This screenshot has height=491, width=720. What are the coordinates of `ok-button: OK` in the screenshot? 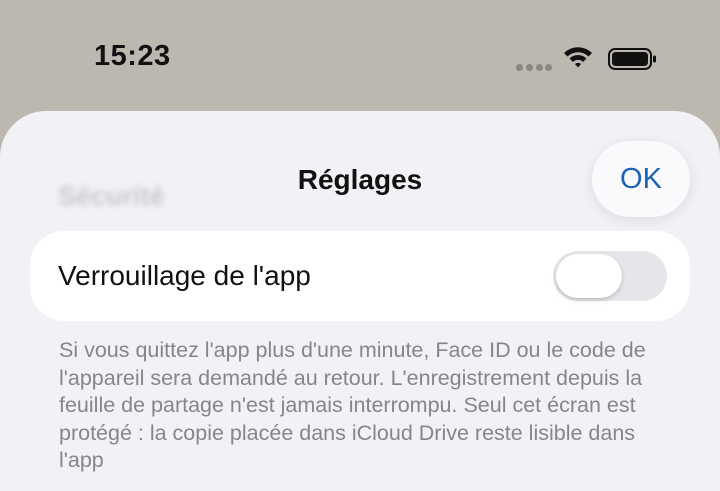 It's located at (641, 179).